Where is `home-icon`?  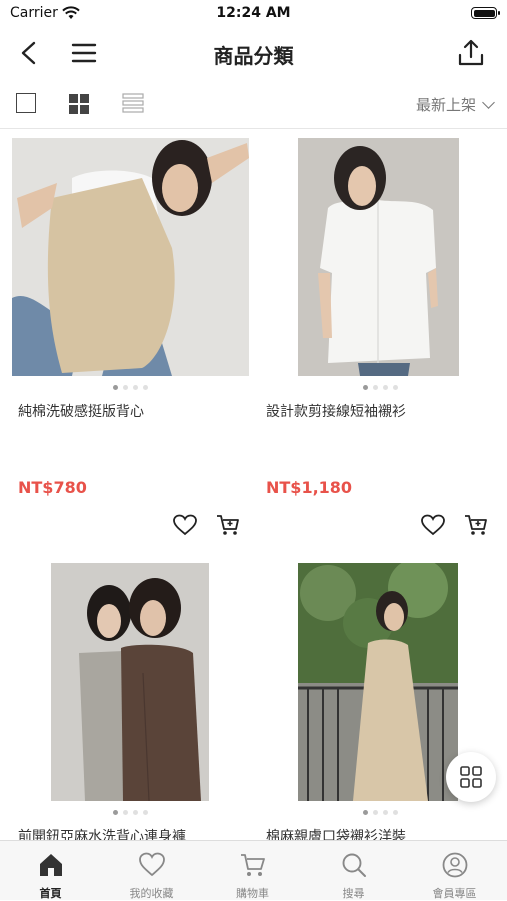
home-icon is located at coordinates (51, 865).